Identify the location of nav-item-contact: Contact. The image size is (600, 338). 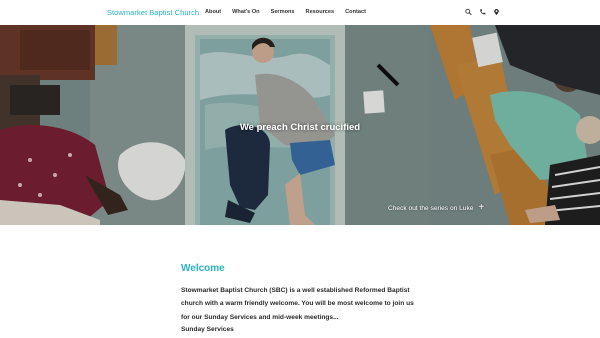
(355, 12).